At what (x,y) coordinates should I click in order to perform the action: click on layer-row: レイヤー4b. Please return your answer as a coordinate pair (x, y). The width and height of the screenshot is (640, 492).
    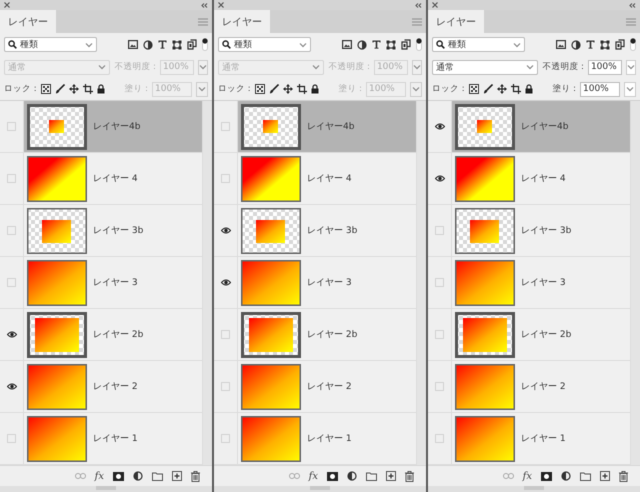
    Looking at the image, I should click on (541, 126).